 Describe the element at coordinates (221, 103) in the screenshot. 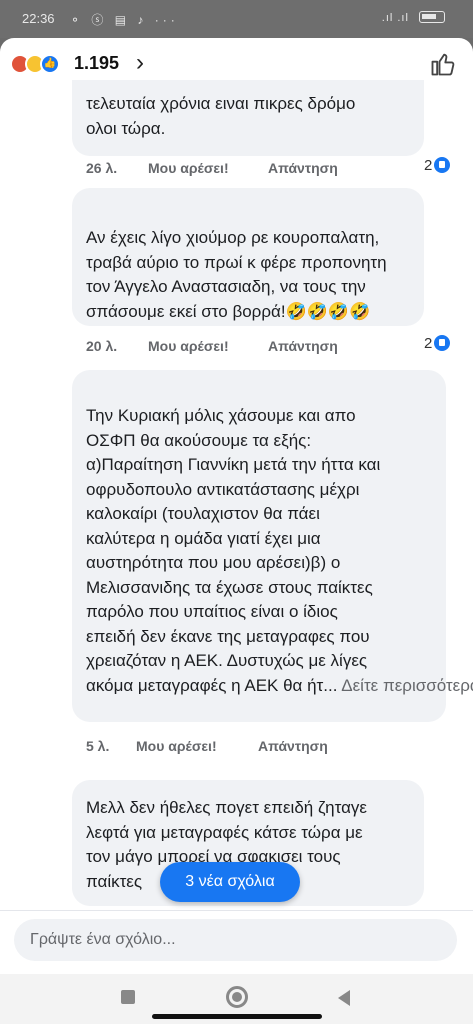

I see `comment-text-line: τελευταία χρόνια ειναι πικρες δρόμο` at that location.